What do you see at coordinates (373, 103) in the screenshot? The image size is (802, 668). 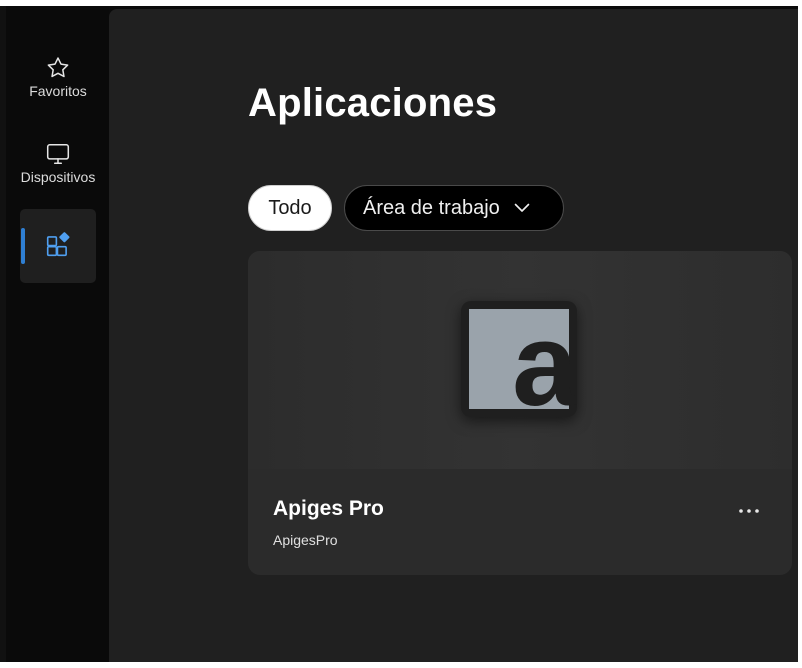 I see `page-title: Aplicaciones` at bounding box center [373, 103].